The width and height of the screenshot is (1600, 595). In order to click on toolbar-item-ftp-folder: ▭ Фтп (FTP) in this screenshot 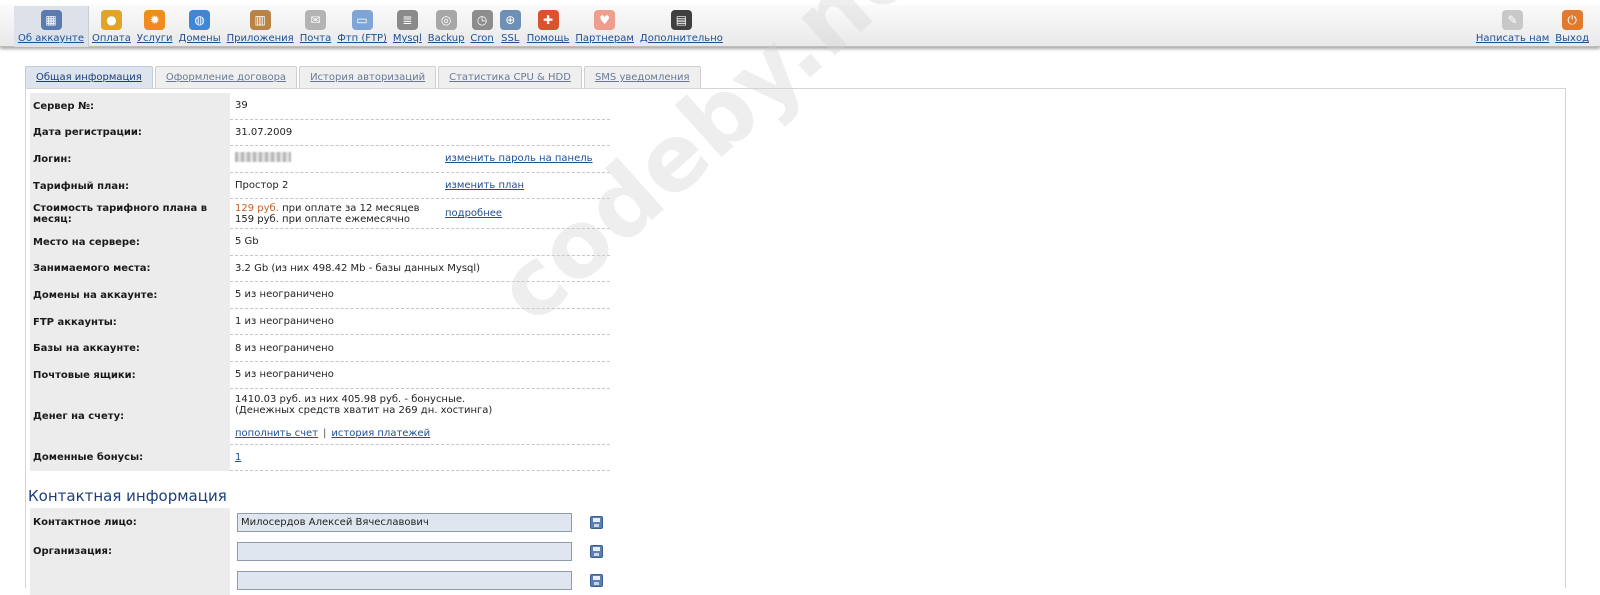, I will do `click(362, 26)`.